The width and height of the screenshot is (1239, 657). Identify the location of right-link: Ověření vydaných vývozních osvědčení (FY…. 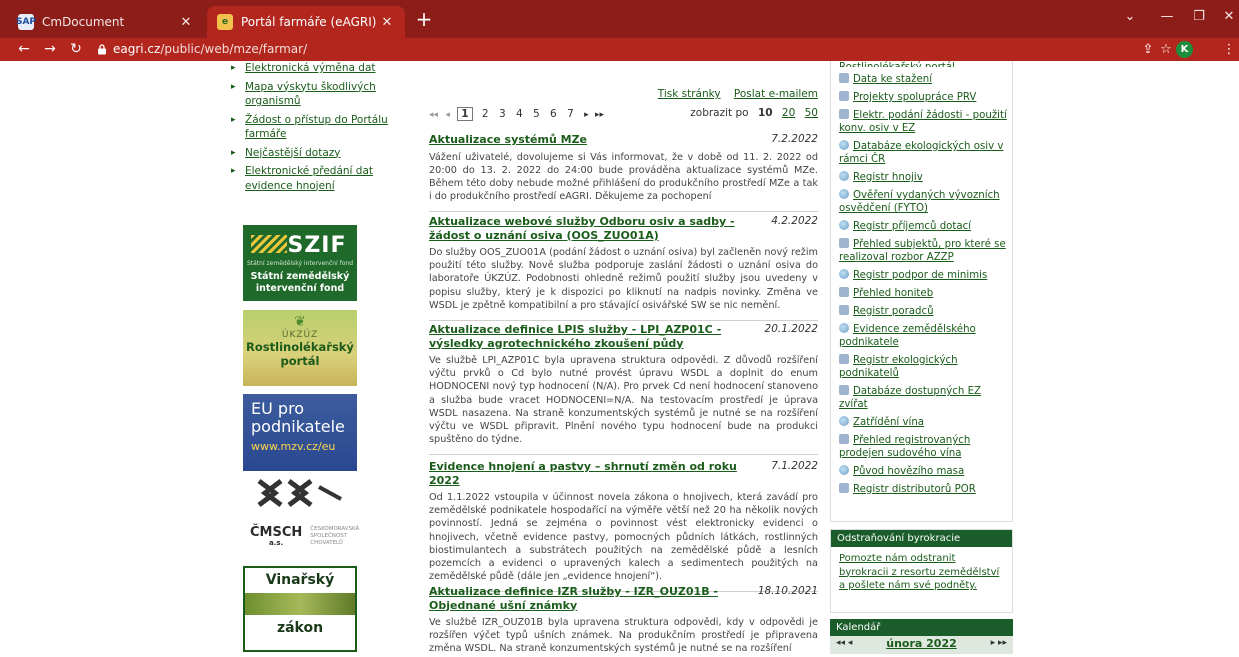
(919, 202).